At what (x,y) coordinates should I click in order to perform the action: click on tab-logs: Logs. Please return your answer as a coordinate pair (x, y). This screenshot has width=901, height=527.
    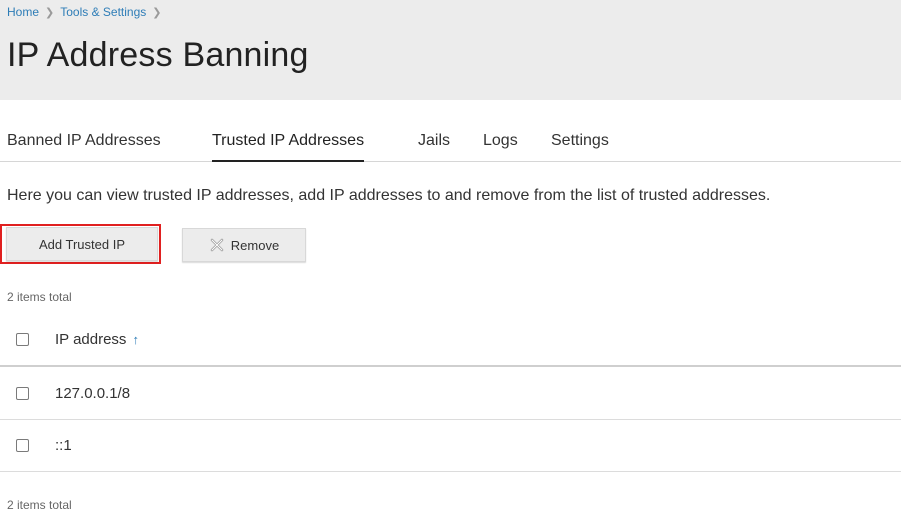
    Looking at the image, I should click on (500, 146).